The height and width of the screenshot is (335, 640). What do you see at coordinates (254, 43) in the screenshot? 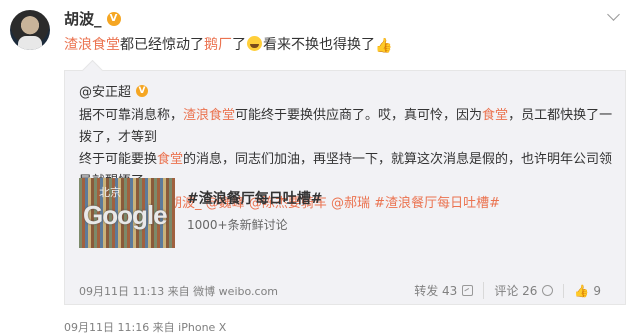
I see `laughing-emoji-icon` at bounding box center [254, 43].